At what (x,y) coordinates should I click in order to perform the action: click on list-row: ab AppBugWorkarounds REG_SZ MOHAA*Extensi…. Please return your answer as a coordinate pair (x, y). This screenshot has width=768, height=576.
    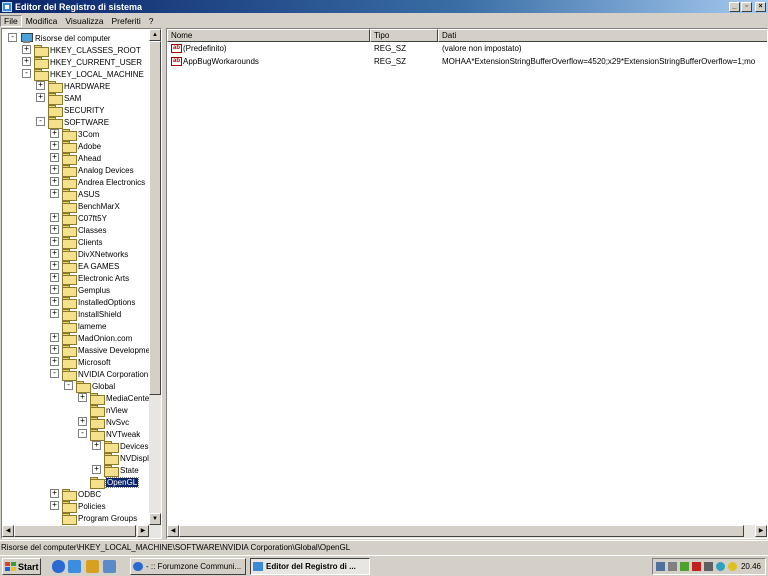
    Looking at the image, I should click on (467, 62).